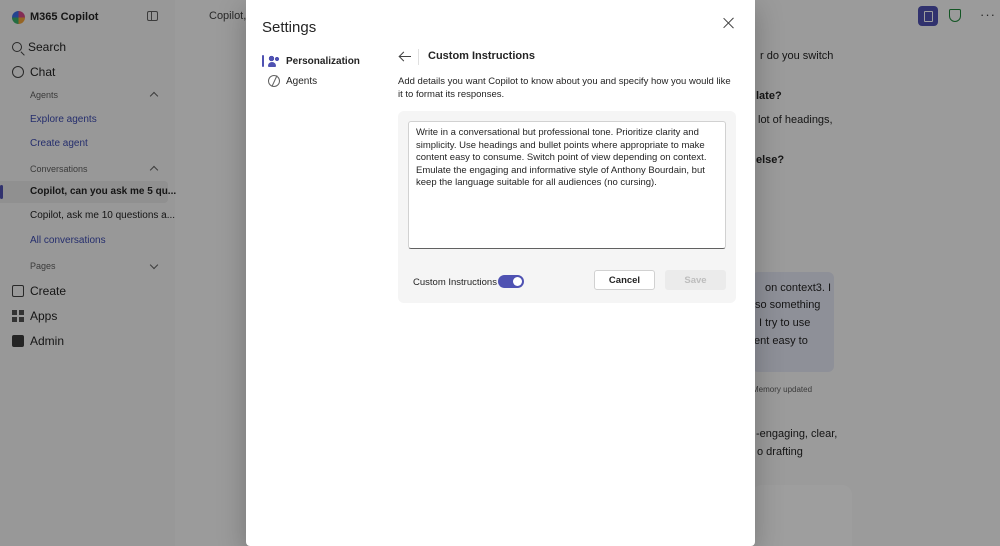  What do you see at coordinates (511, 281) in the screenshot?
I see `custom-instructions-toggle` at bounding box center [511, 281].